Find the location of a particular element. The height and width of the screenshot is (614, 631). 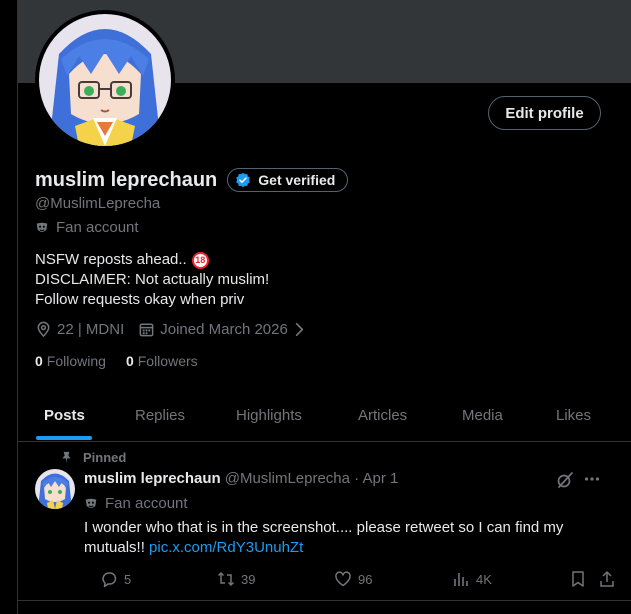

post-avatar is located at coordinates (55, 489).